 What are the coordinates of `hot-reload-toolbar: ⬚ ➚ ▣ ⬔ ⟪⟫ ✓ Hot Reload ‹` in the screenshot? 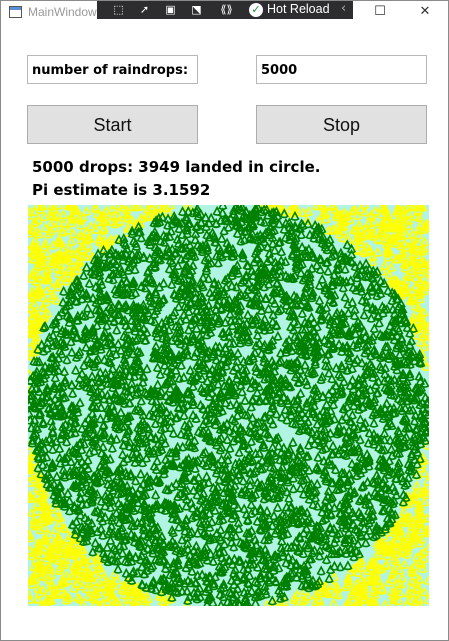 It's located at (225, 10).